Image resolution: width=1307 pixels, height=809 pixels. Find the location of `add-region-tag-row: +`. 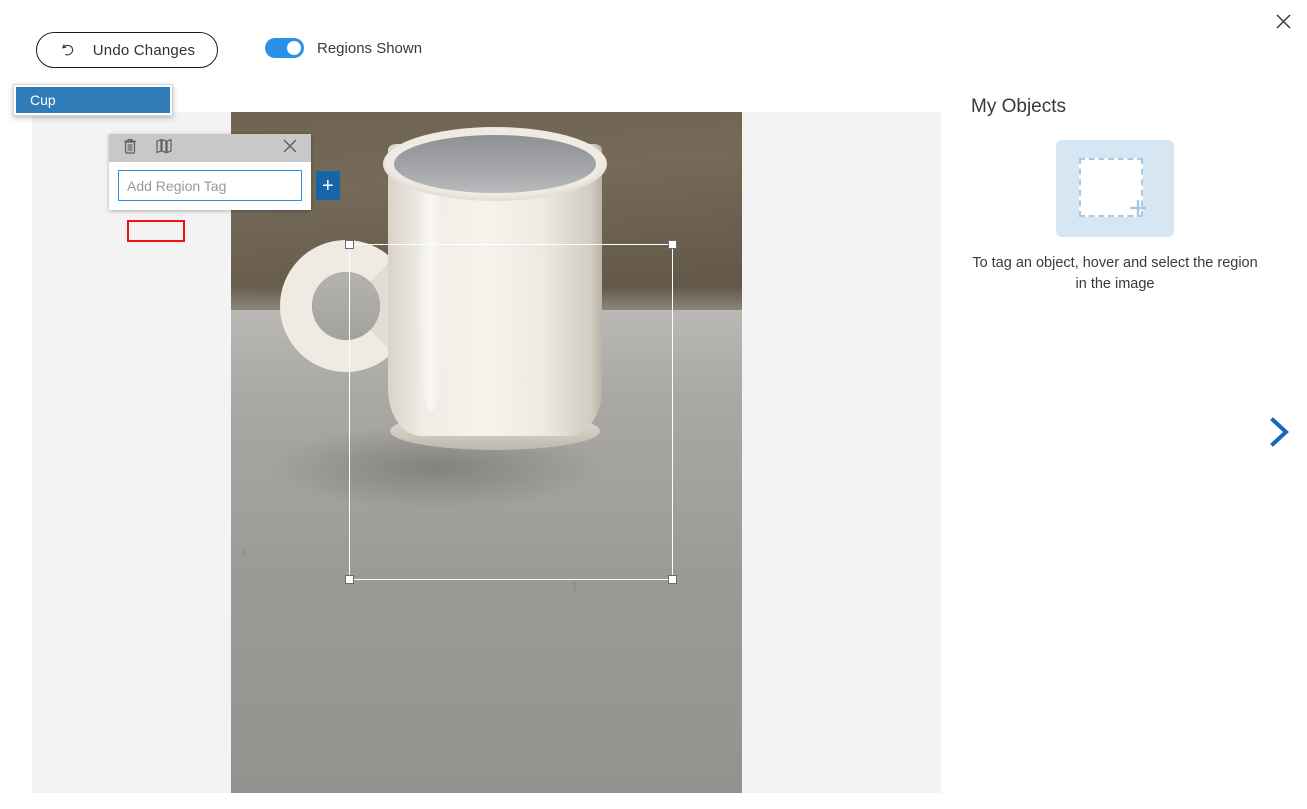

add-region-tag-row: + is located at coordinates (229, 185).